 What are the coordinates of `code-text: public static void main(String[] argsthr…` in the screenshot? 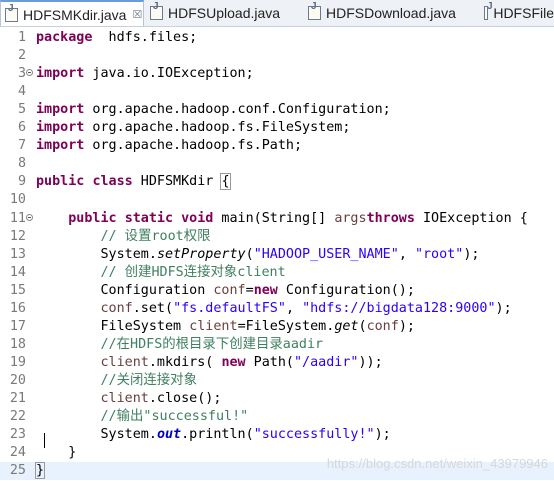 It's located at (282, 219).